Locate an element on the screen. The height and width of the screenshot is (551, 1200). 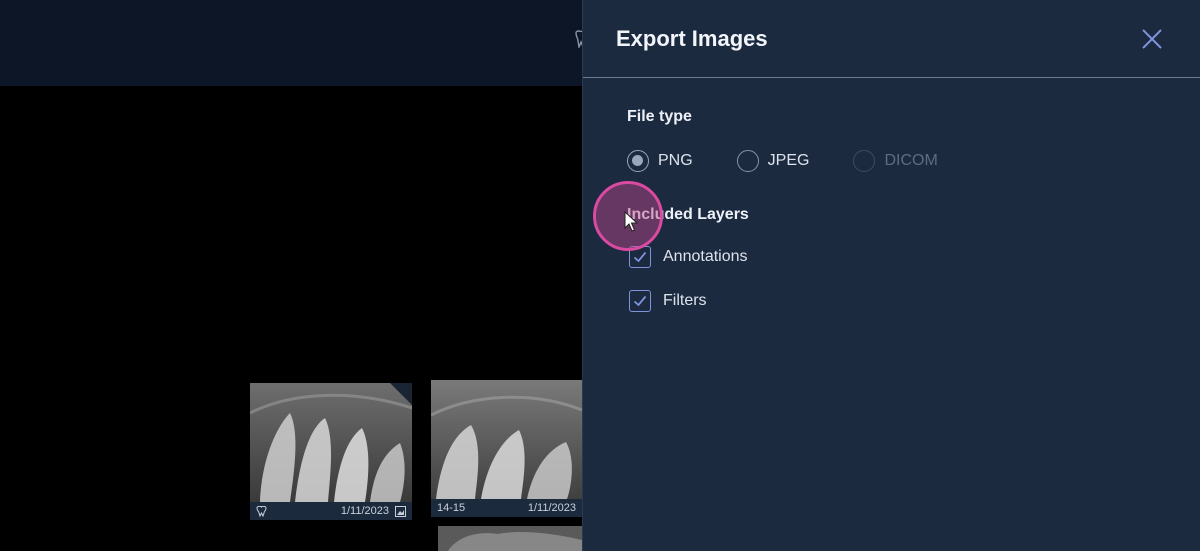
file-type-label: File type is located at coordinates (659, 116).